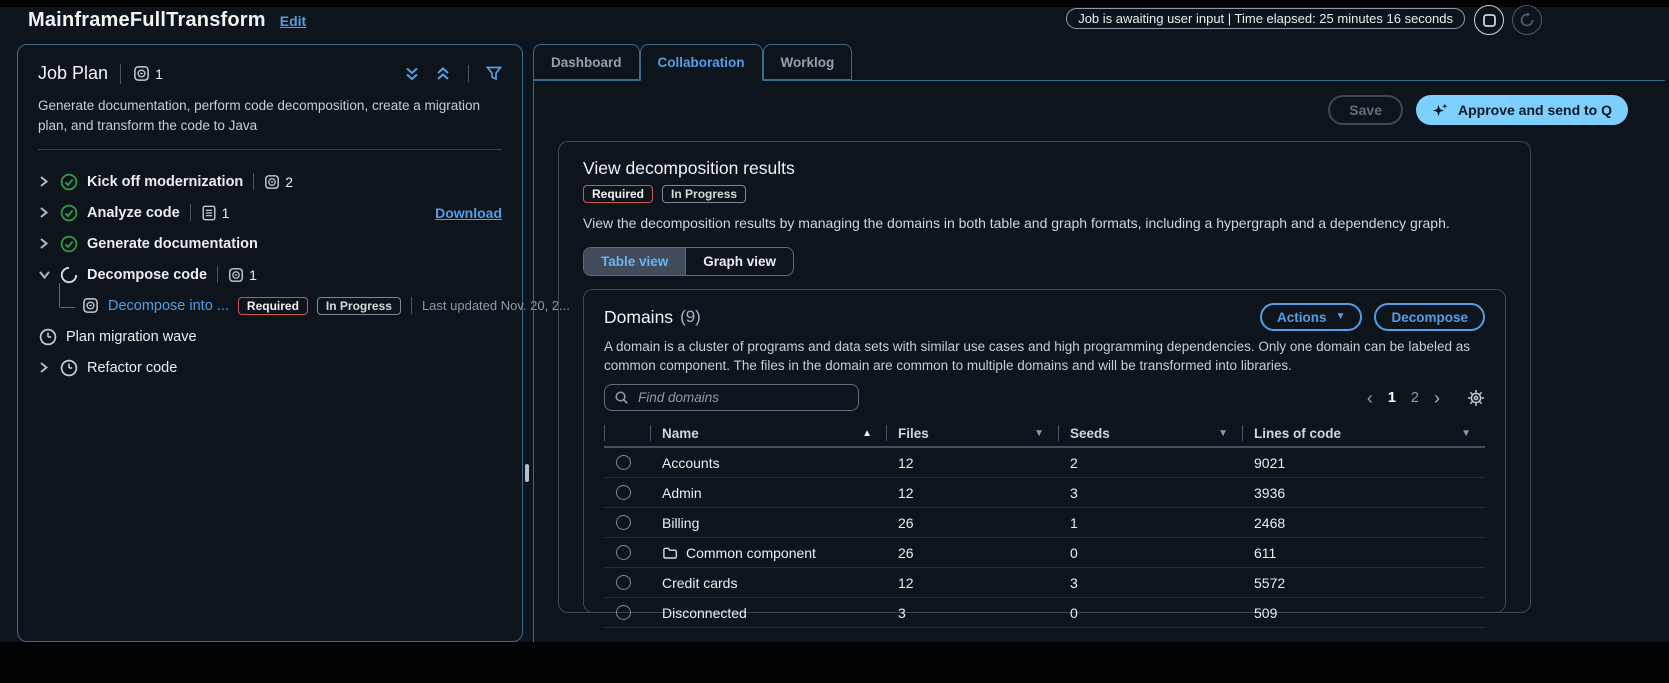 The height and width of the screenshot is (683, 1669). Describe the element at coordinates (701, 62) in the screenshot. I see `tab-collaboration: Collaboration` at that location.